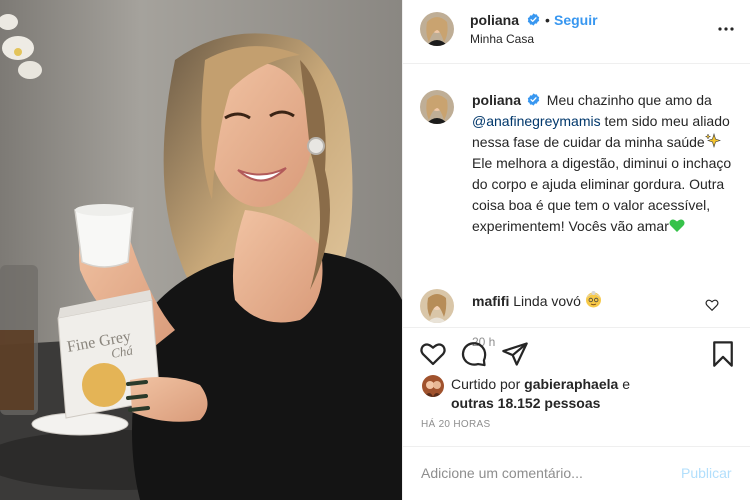 Image resolution: width=750 pixels, height=500 pixels. Describe the element at coordinates (515, 354) in the screenshot. I see `share-icon` at that location.